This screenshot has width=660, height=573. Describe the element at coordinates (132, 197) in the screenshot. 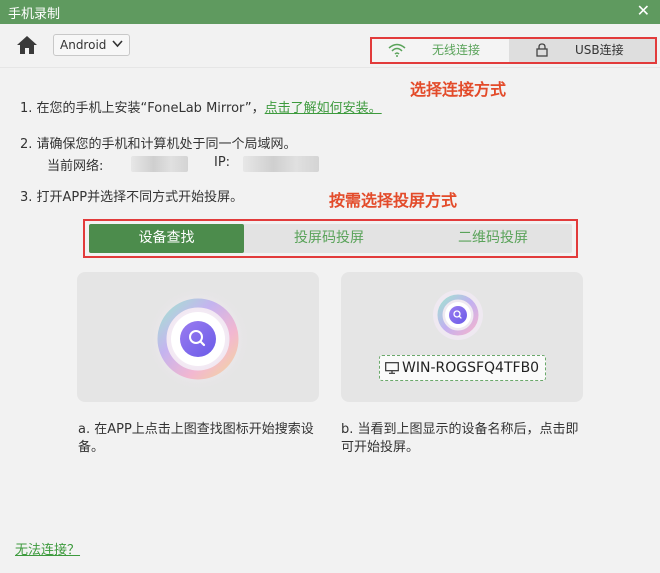

I see `step-3: 3. 打开APP并选择不同方式开始投屏。` at that location.